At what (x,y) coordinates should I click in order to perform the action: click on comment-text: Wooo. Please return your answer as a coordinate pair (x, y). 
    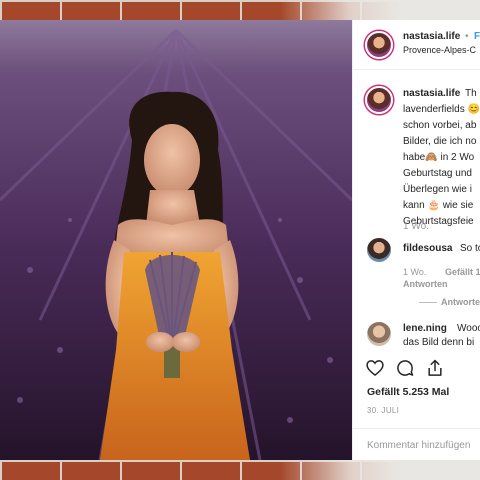
    Looking at the image, I should click on (468, 328).